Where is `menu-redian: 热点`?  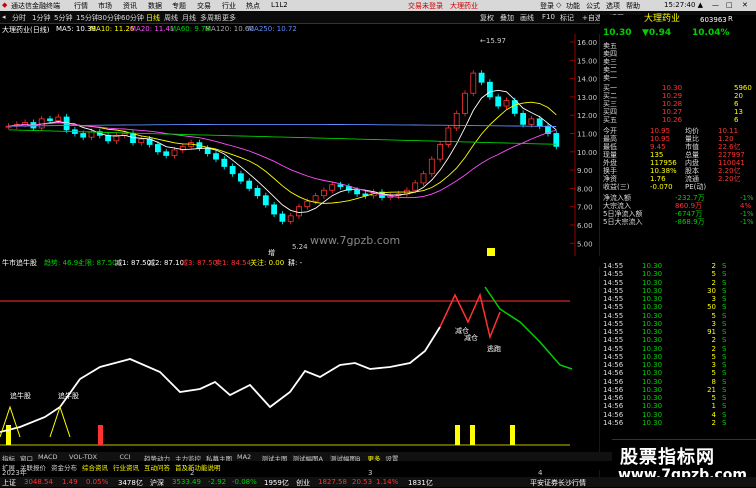 menu-redian: 热点 is located at coordinates (253, 6).